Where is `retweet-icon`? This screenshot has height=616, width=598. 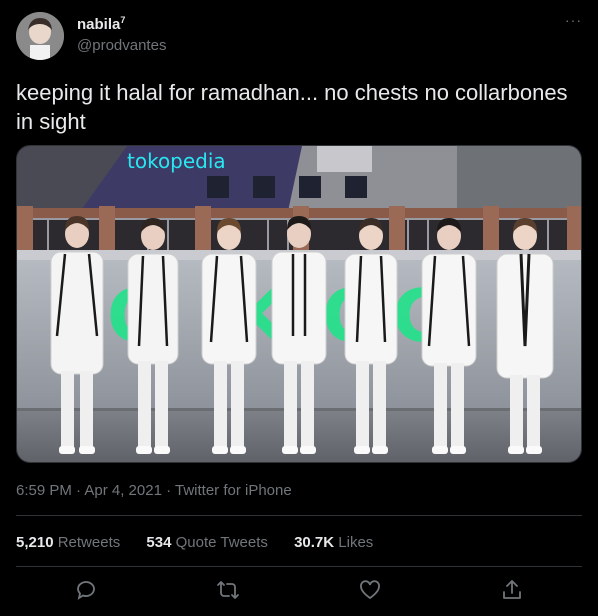
retweet-icon is located at coordinates (230, 592).